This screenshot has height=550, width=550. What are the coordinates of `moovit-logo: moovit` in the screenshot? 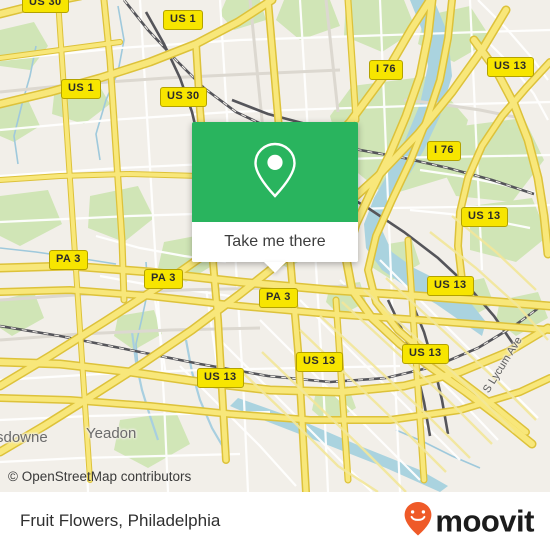 It's located at (468, 521).